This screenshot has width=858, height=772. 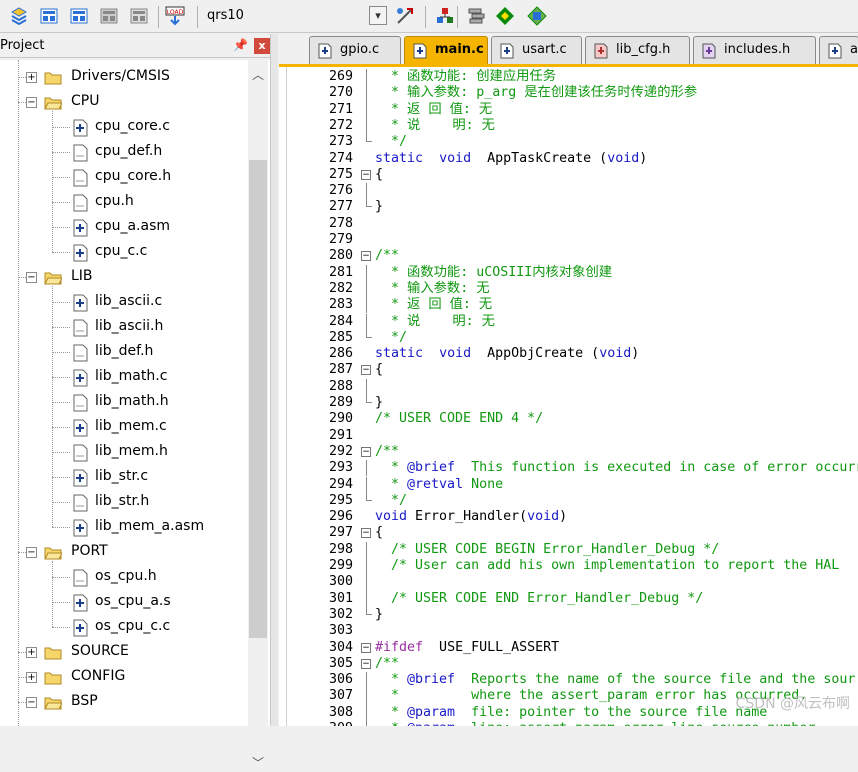 What do you see at coordinates (446, 50) in the screenshot?
I see `tab-main-c: main.c` at bounding box center [446, 50].